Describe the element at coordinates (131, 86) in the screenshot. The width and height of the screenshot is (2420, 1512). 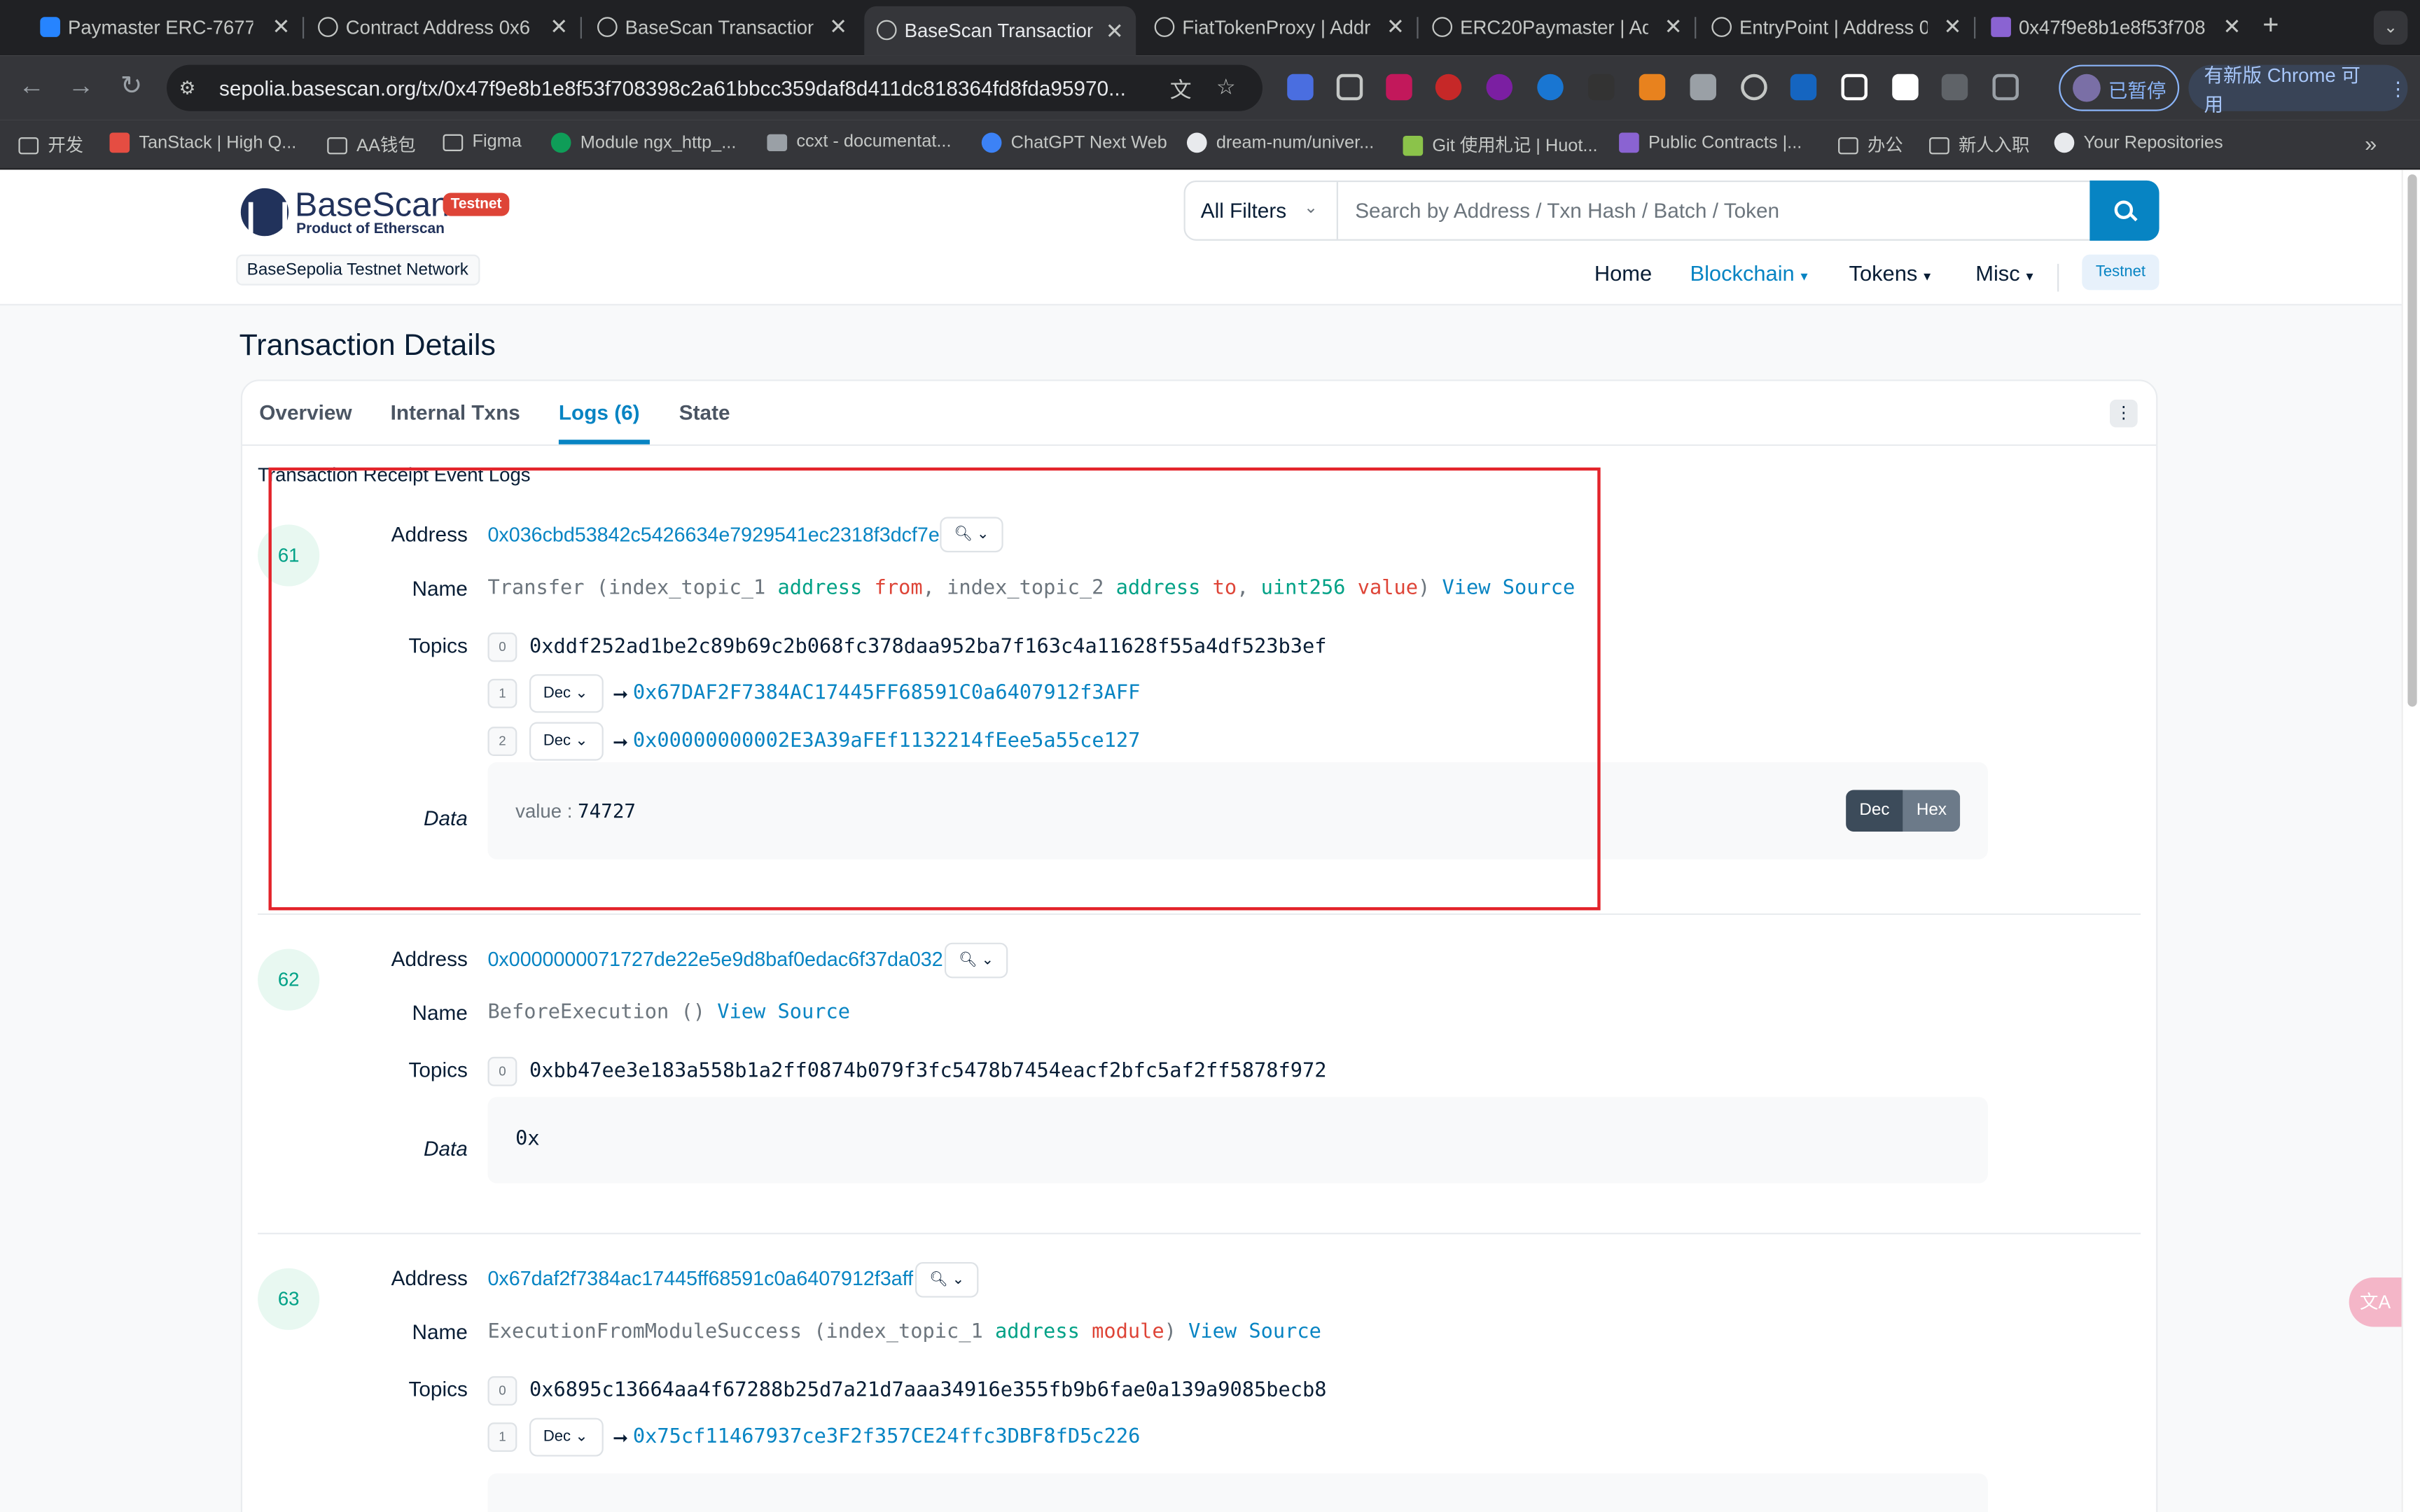
I see `reload-icon: ↻` at that location.